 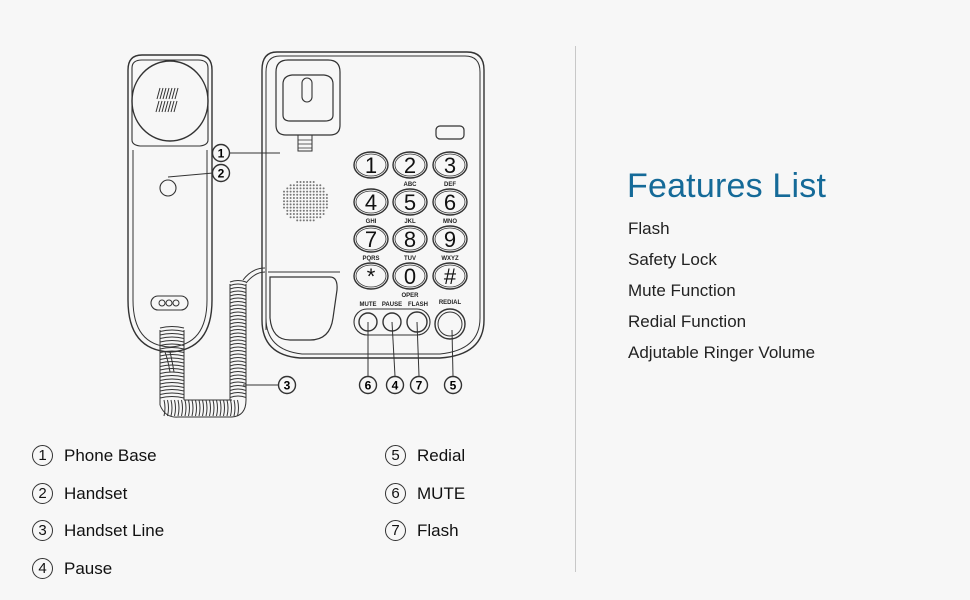 I want to click on keypad-digit: 6, so click(x=450, y=202).